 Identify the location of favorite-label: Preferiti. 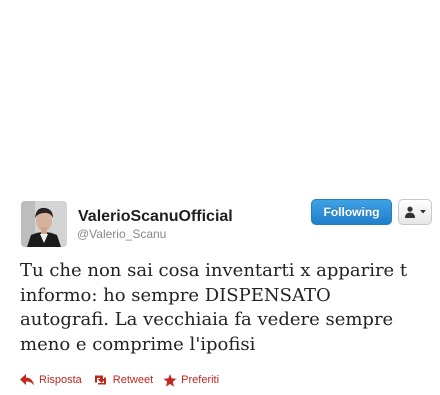
(200, 380).